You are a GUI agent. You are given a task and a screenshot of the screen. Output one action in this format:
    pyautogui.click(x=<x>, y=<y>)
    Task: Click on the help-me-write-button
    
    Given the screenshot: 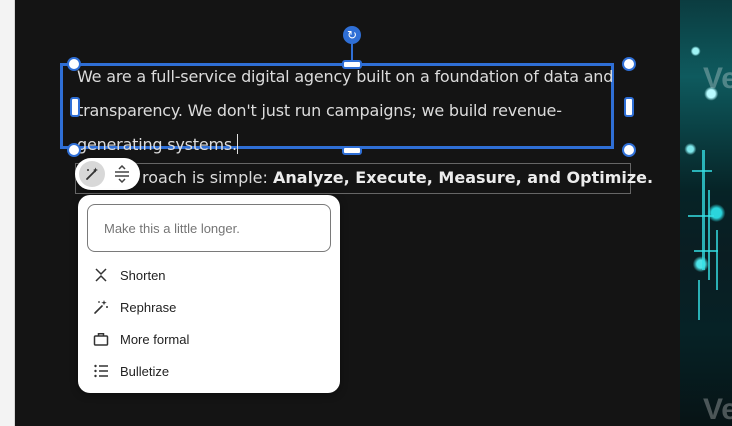 What is the action you would take?
    pyautogui.click(x=92, y=174)
    